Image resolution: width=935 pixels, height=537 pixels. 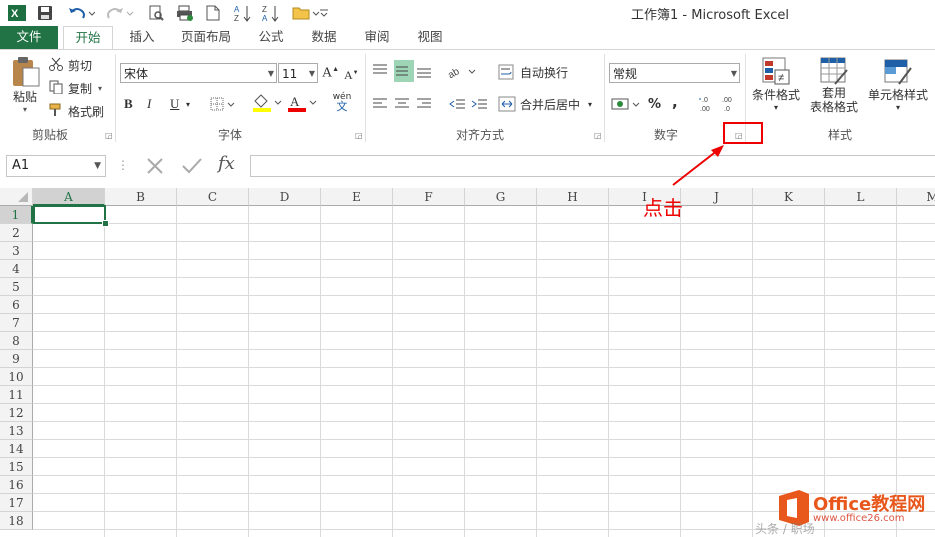 What do you see at coordinates (16, 251) in the screenshot?
I see `row-header-3: 3` at bounding box center [16, 251].